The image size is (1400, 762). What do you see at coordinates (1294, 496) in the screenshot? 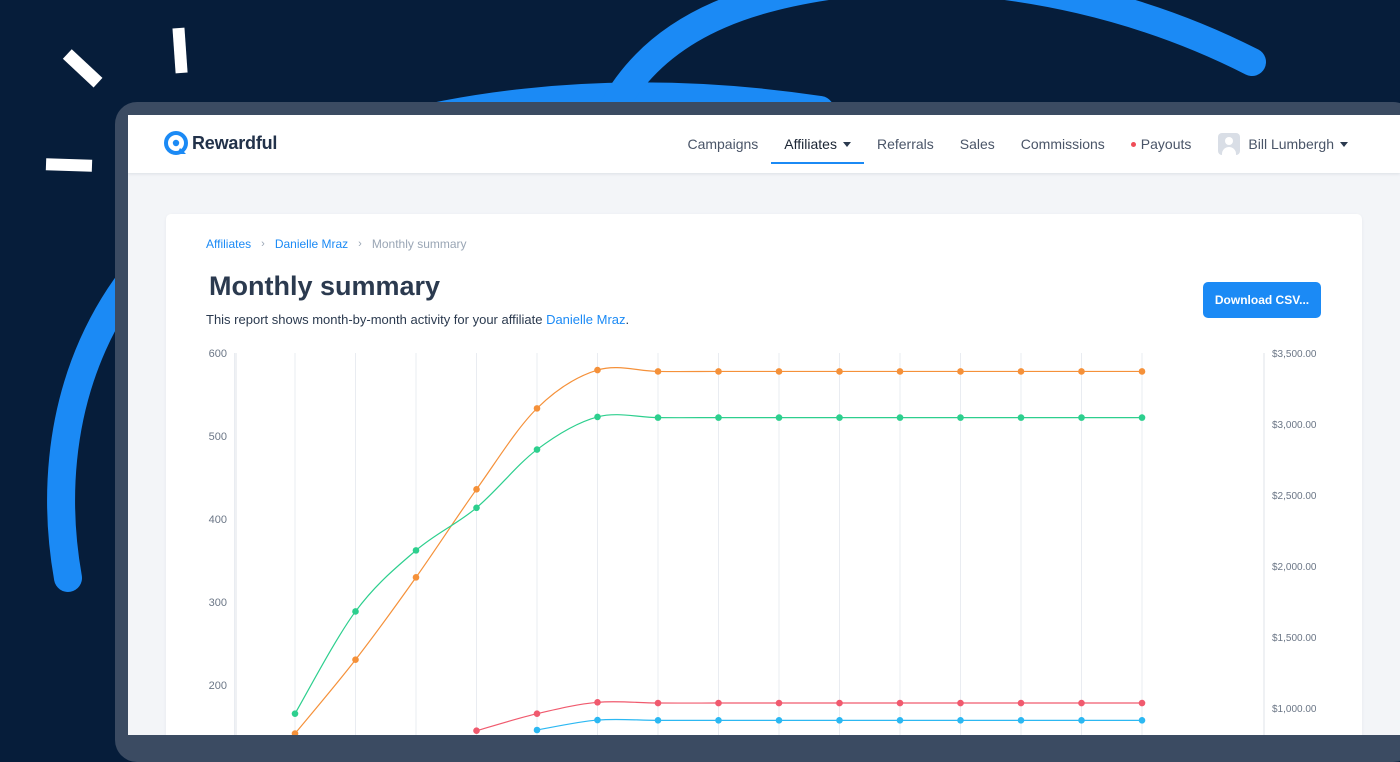
I see `right-axis-tick-label: $2,500.00` at bounding box center [1294, 496].